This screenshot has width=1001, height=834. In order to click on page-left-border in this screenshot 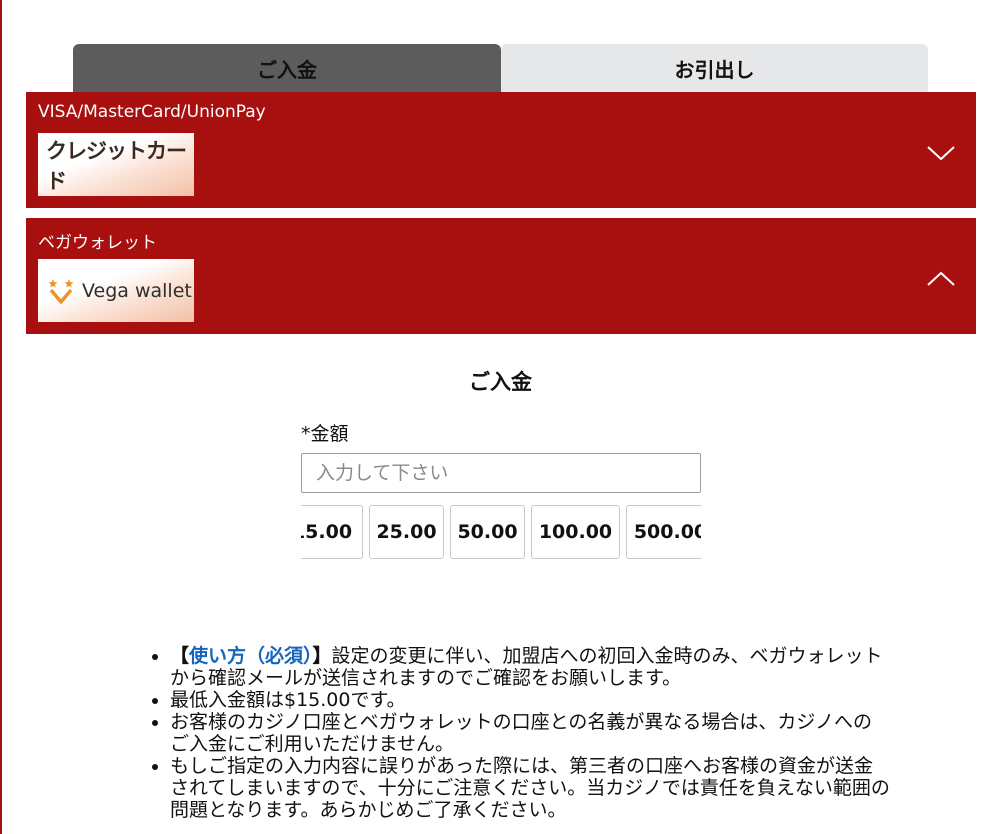, I will do `click(1, 417)`.